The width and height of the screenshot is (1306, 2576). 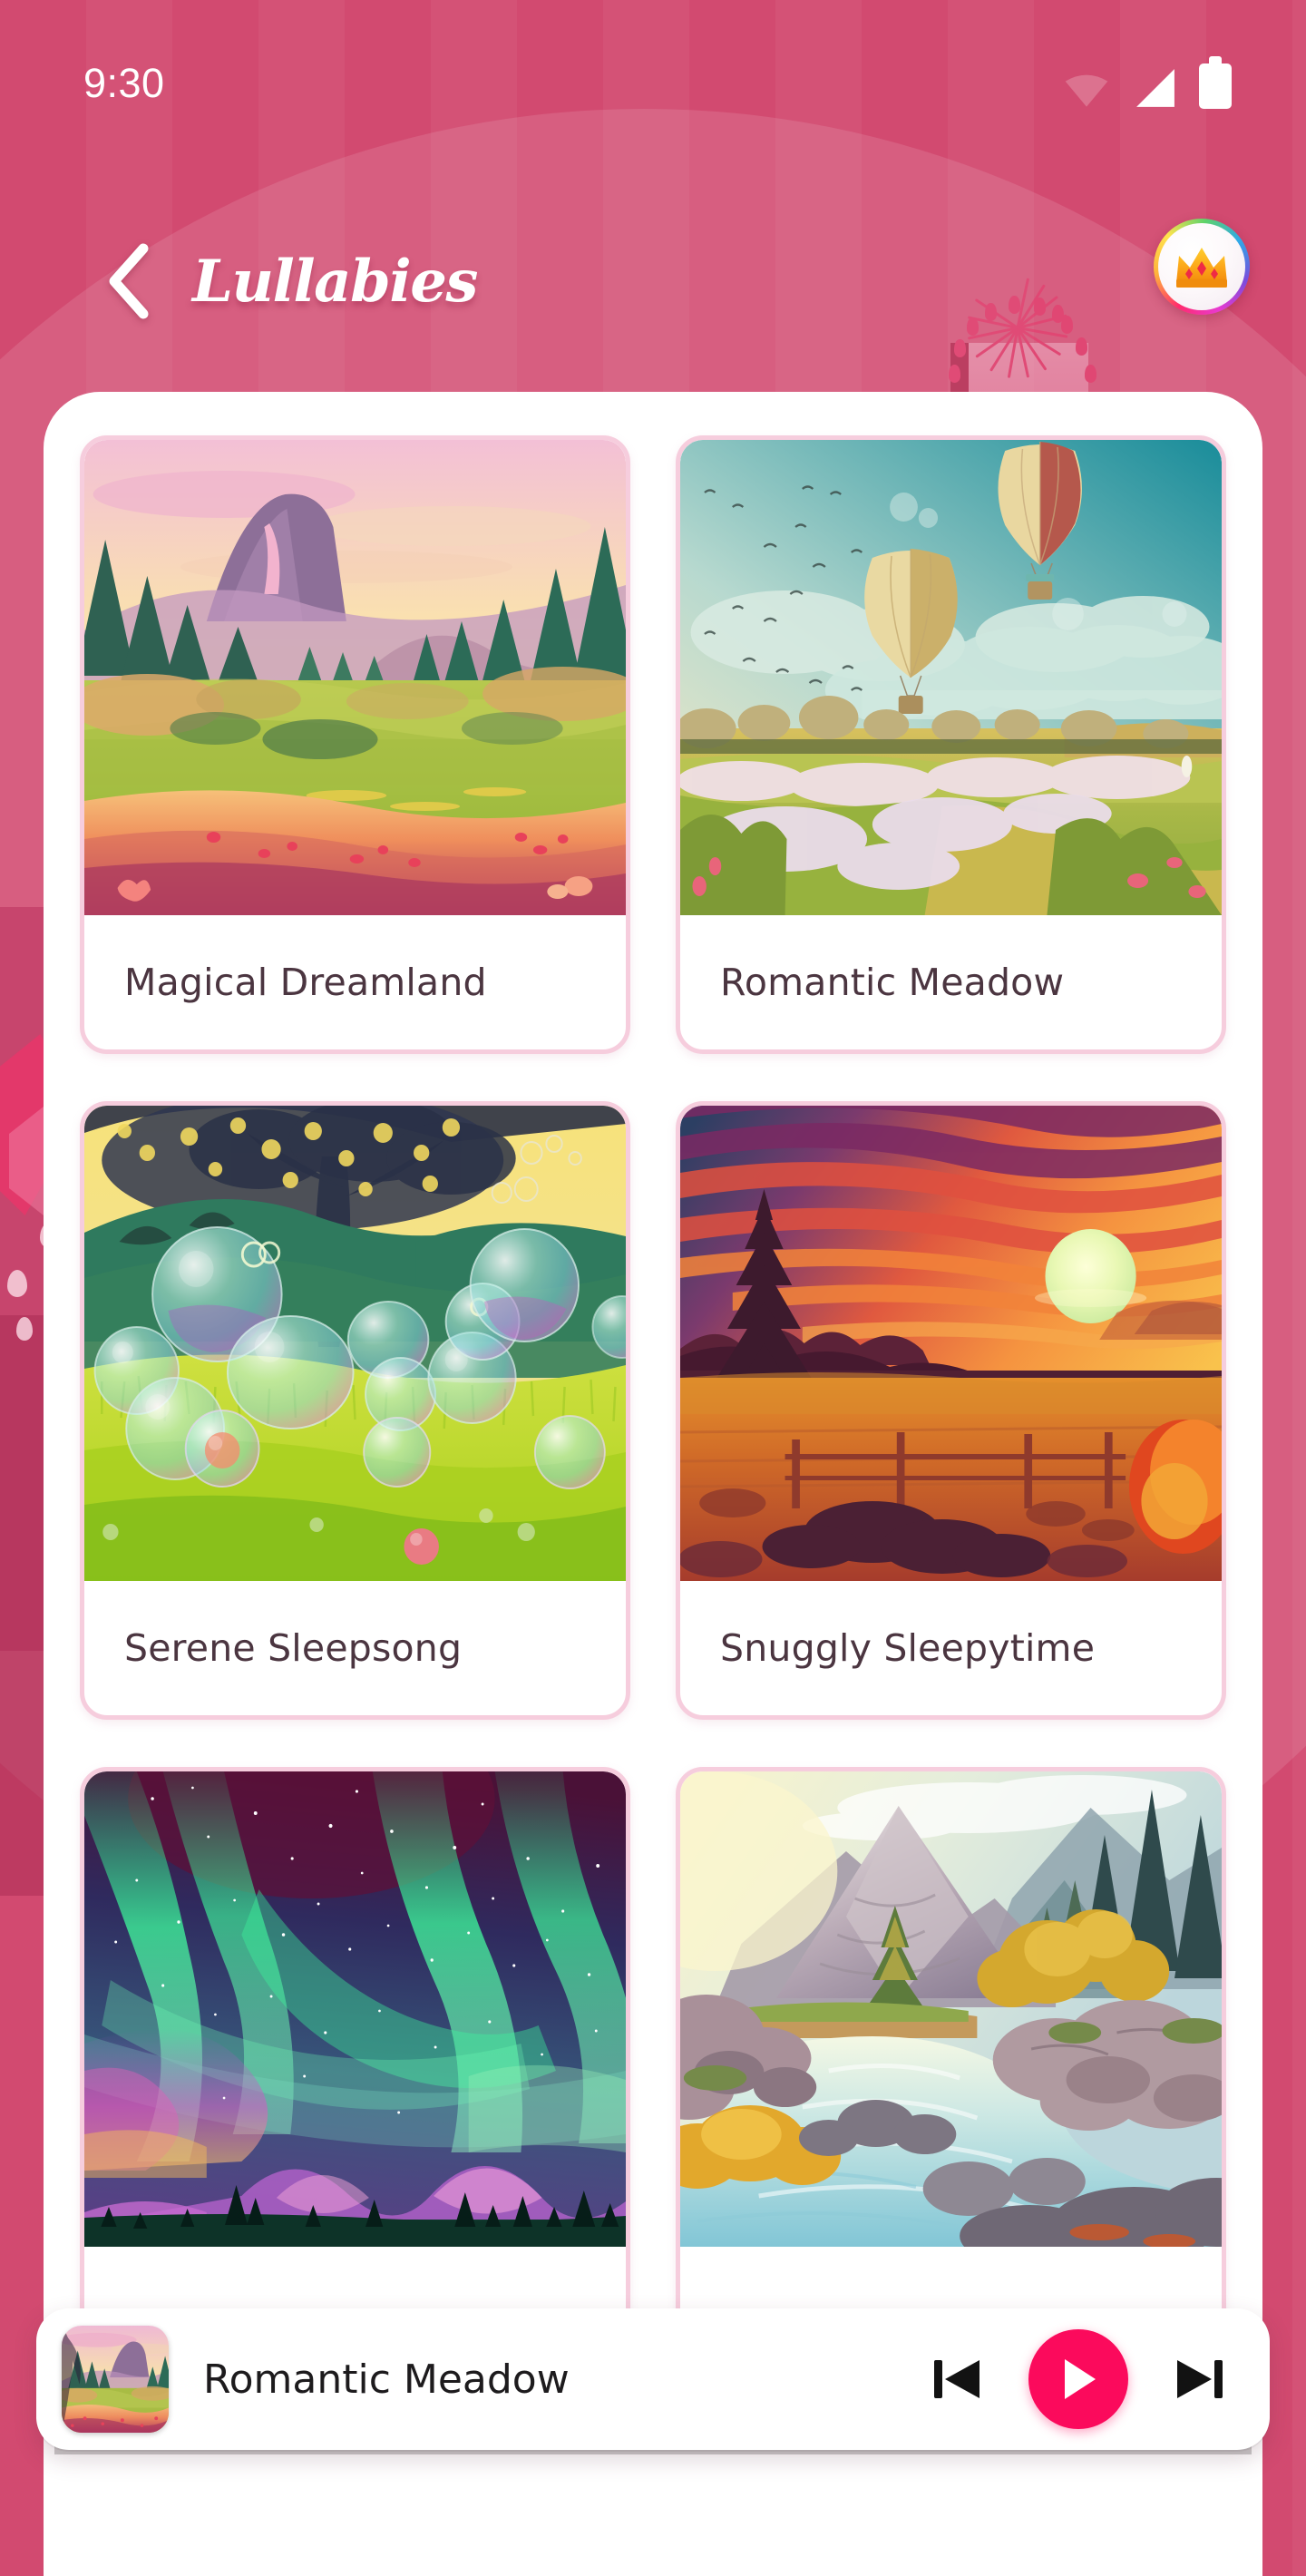 What do you see at coordinates (653, 2379) in the screenshot?
I see `mini-player: Romantic Meadow` at bounding box center [653, 2379].